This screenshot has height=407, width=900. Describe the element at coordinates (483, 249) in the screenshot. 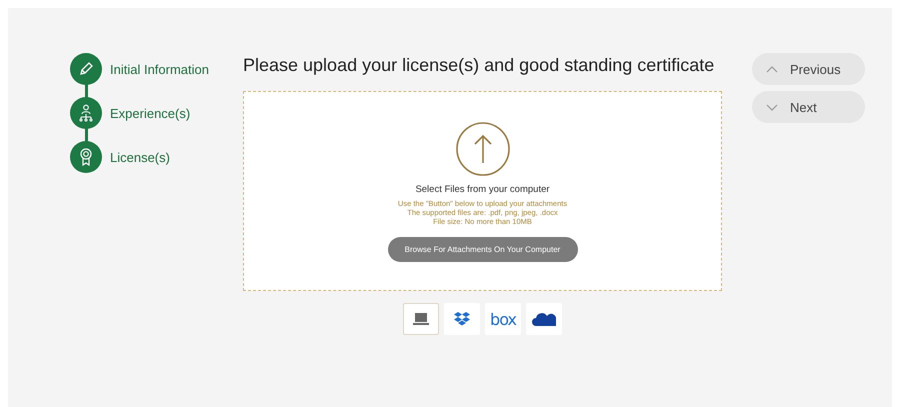

I see `browse-button: Browse For Attachments On Your Computer` at that location.